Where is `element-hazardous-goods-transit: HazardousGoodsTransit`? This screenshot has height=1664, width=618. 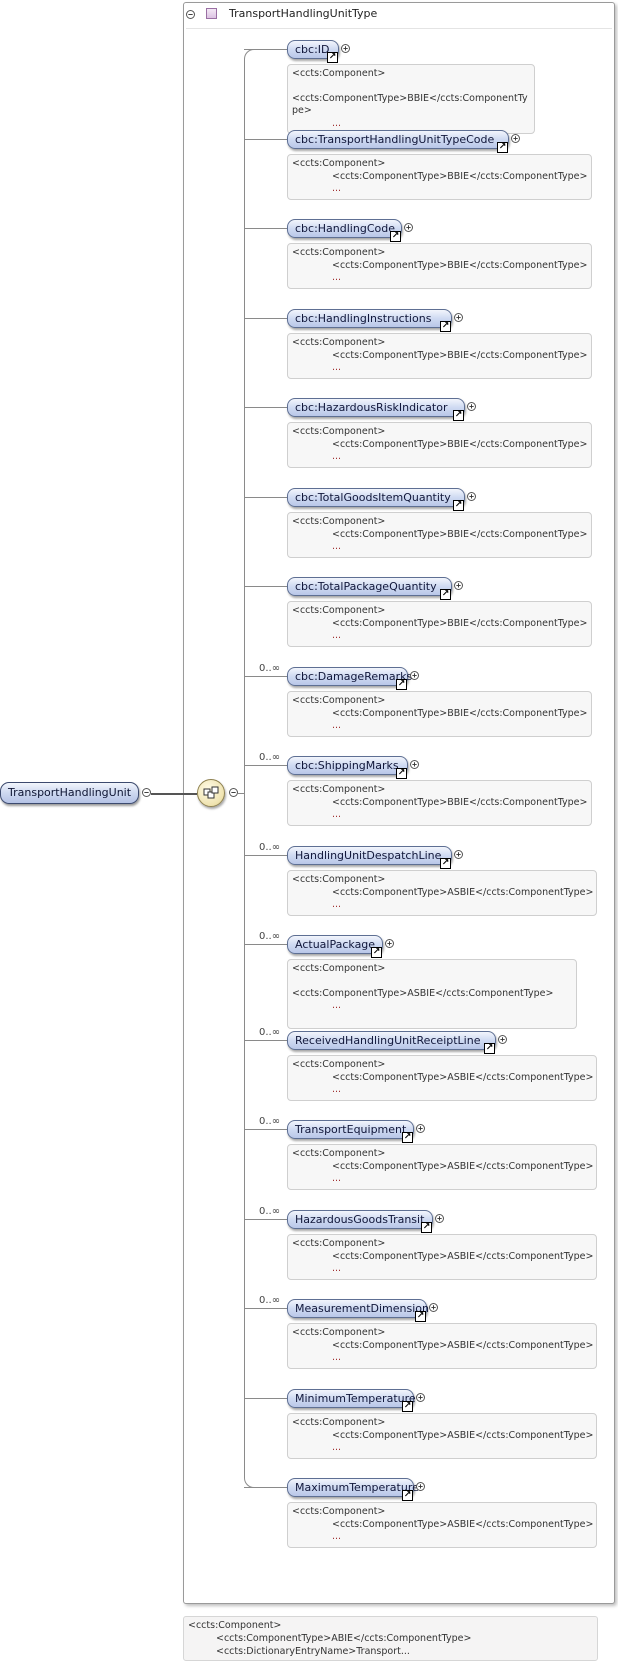
element-hazardous-goods-transit: HazardousGoodsTransit is located at coordinates (360, 1219).